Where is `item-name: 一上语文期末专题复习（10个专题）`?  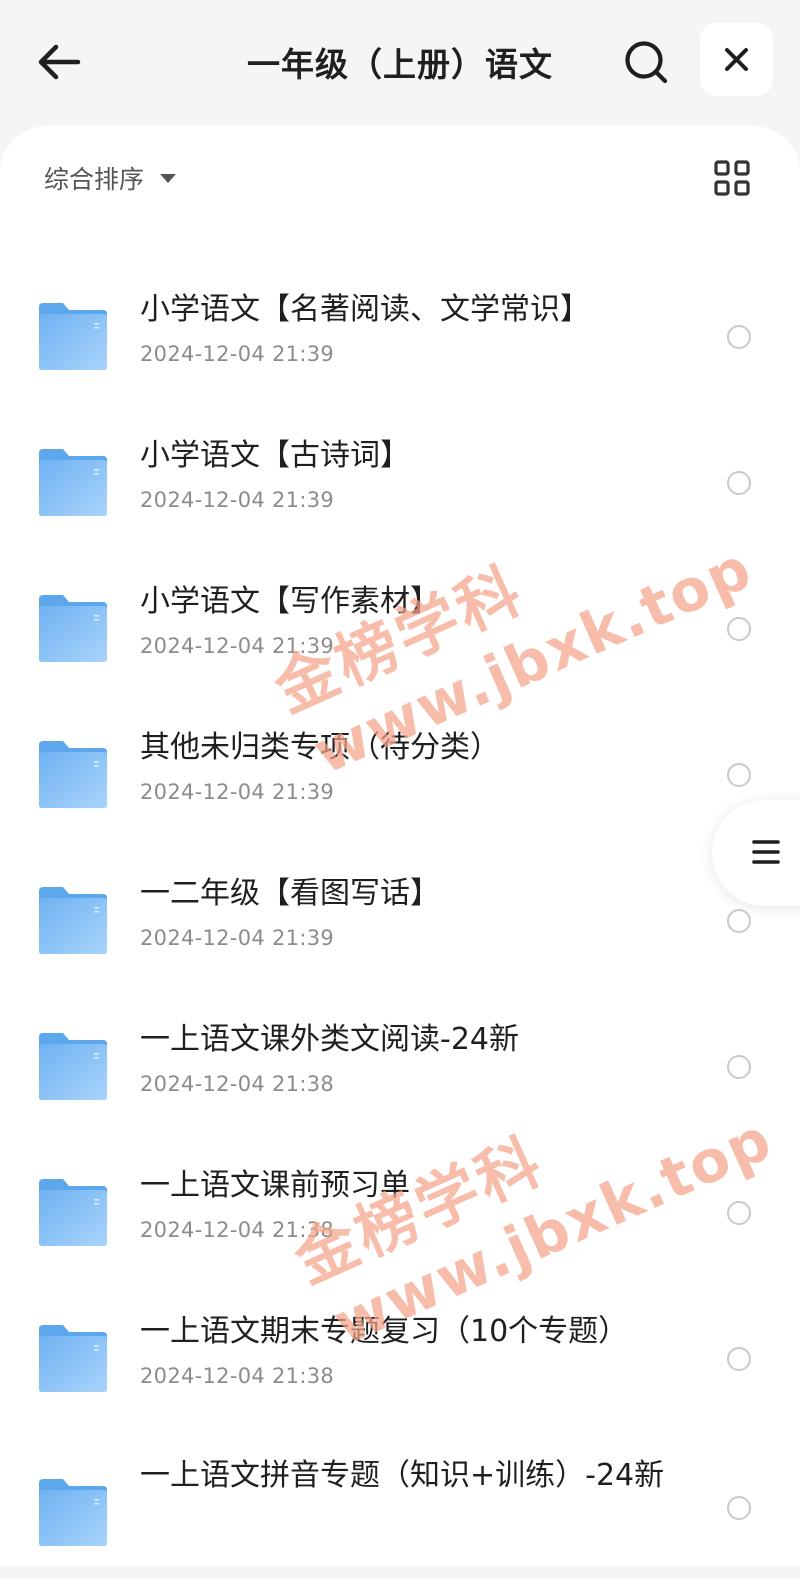 item-name: 一上语文期末专题复习（10个专题） is located at coordinates (384, 1331).